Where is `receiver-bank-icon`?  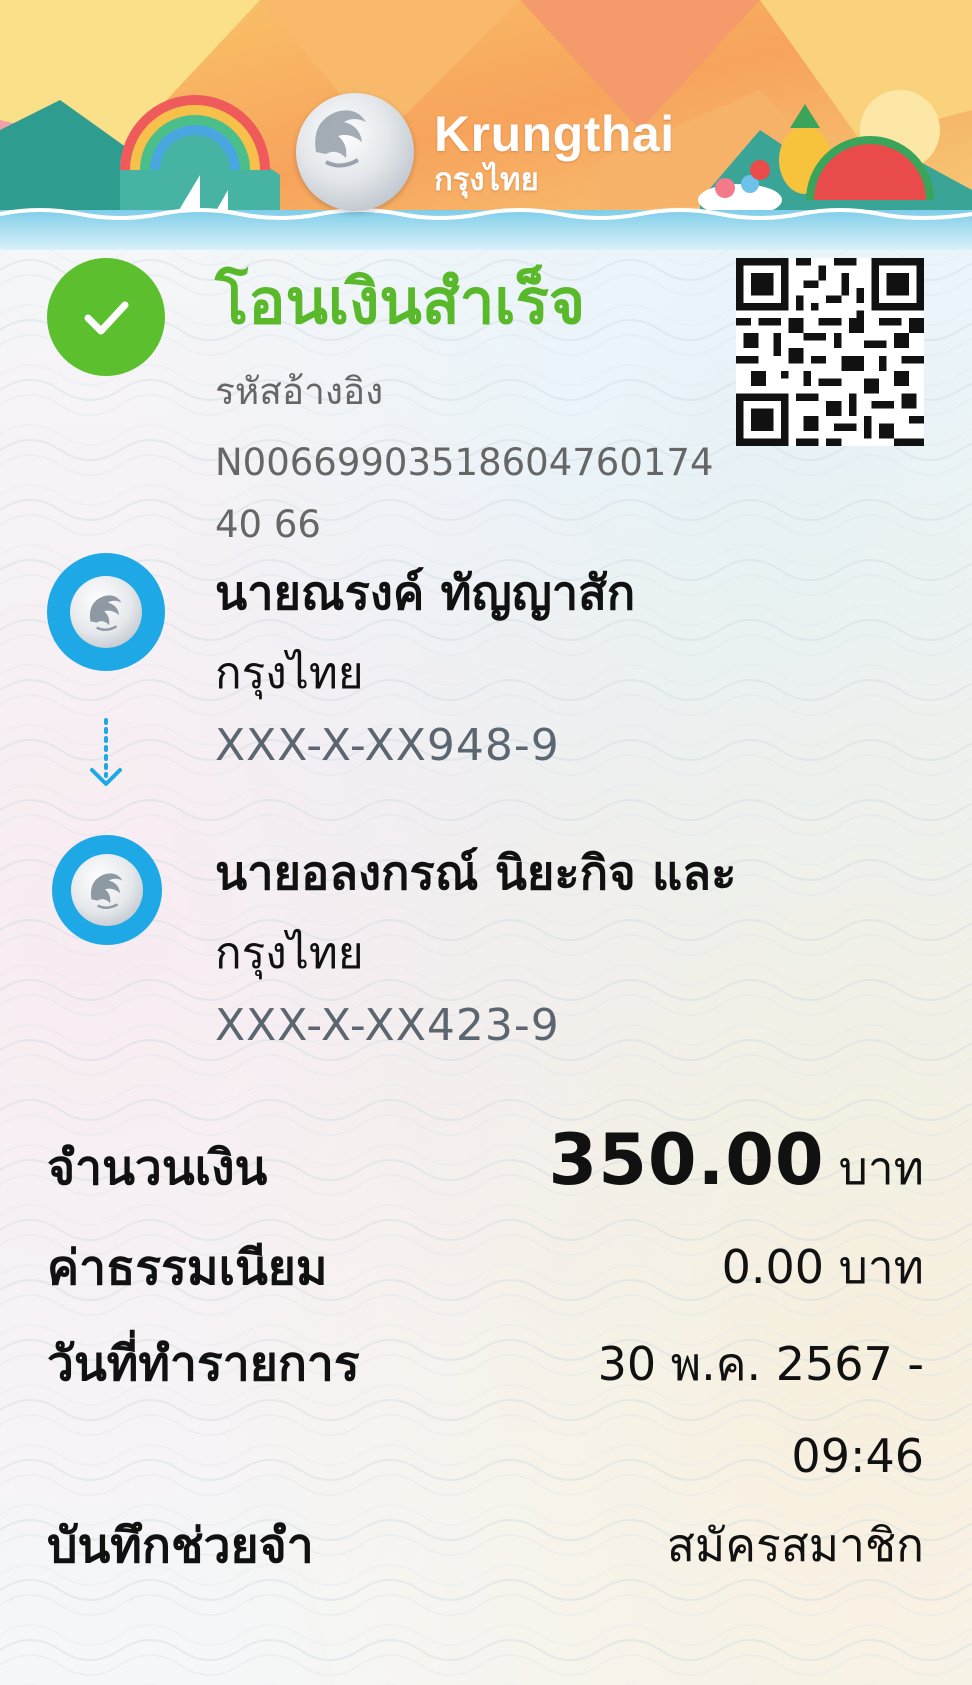 receiver-bank-icon is located at coordinates (107, 890).